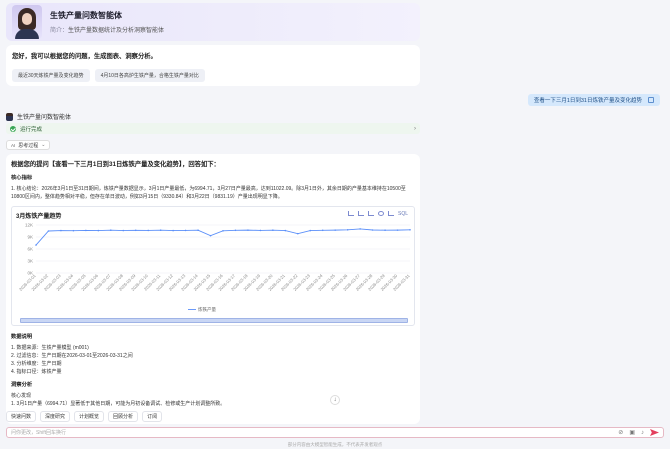 This screenshot has height=449, width=670. Describe the element at coordinates (21, 416) in the screenshot. I see `quick-tab: 快速问数` at that location.